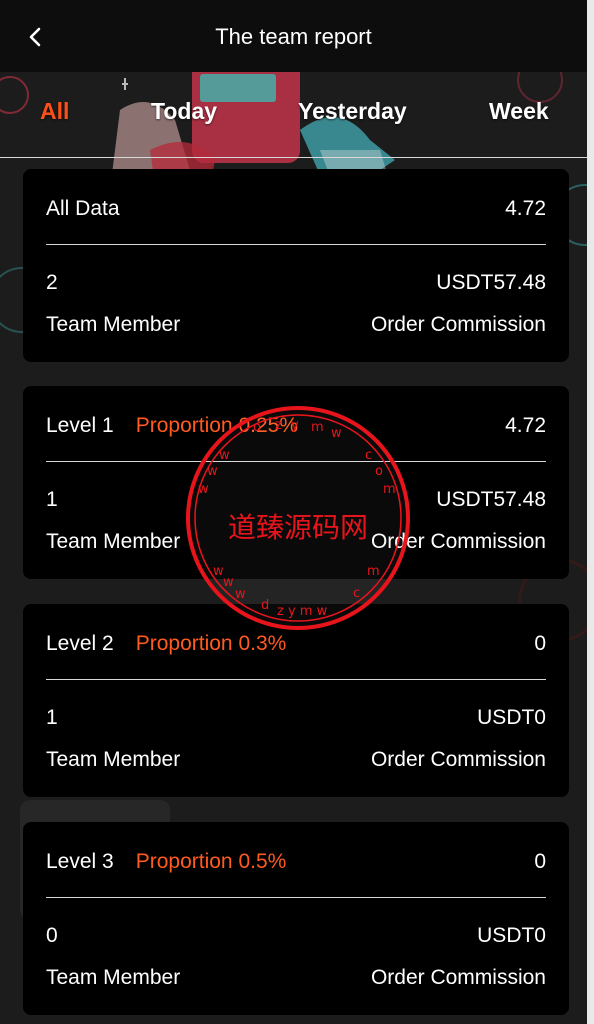 The image size is (594, 1024). What do you see at coordinates (52, 935) in the screenshot?
I see `team-member-count: 0` at bounding box center [52, 935].